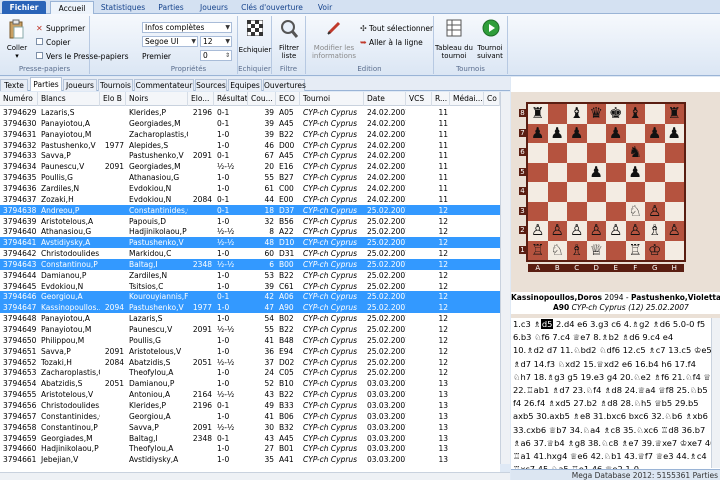 The image size is (720, 480). I want to click on tab-parties-list: Parties, so click(46, 84).